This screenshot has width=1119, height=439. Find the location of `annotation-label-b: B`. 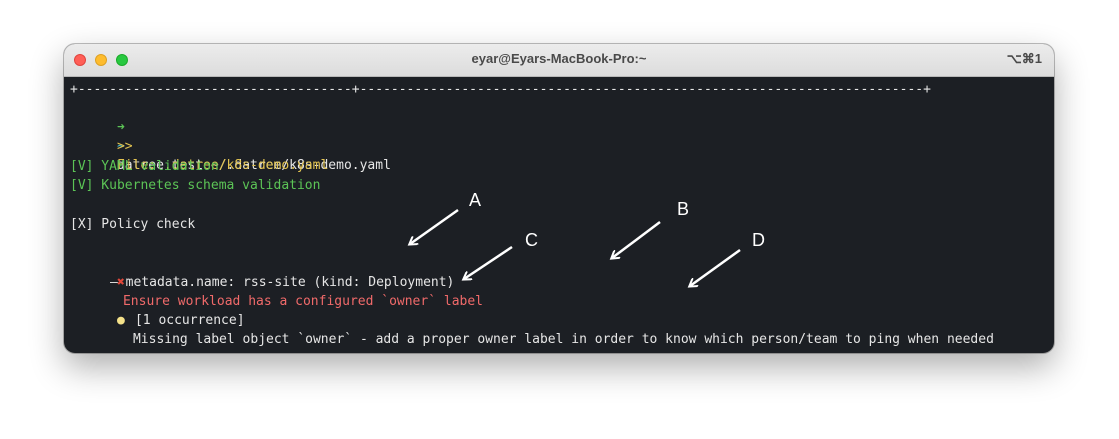

annotation-label-b: B is located at coordinates (683, 209).